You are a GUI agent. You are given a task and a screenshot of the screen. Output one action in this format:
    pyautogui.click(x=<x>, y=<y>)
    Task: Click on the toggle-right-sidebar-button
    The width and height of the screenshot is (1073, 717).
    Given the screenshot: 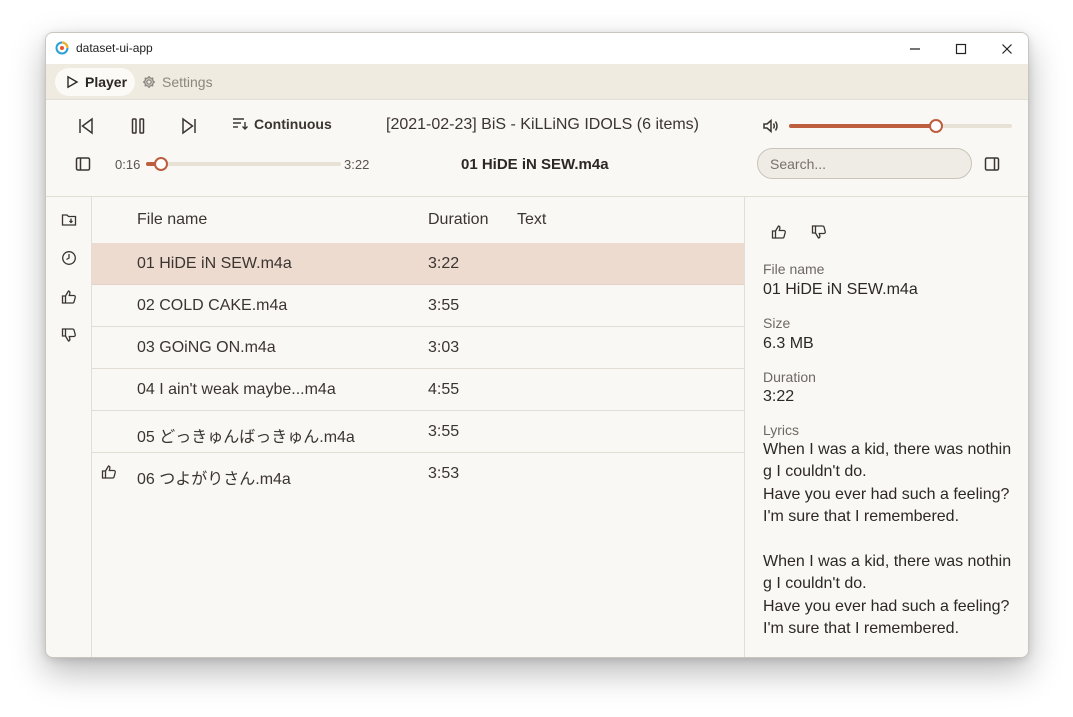 What is the action you would take?
    pyautogui.click(x=992, y=164)
    